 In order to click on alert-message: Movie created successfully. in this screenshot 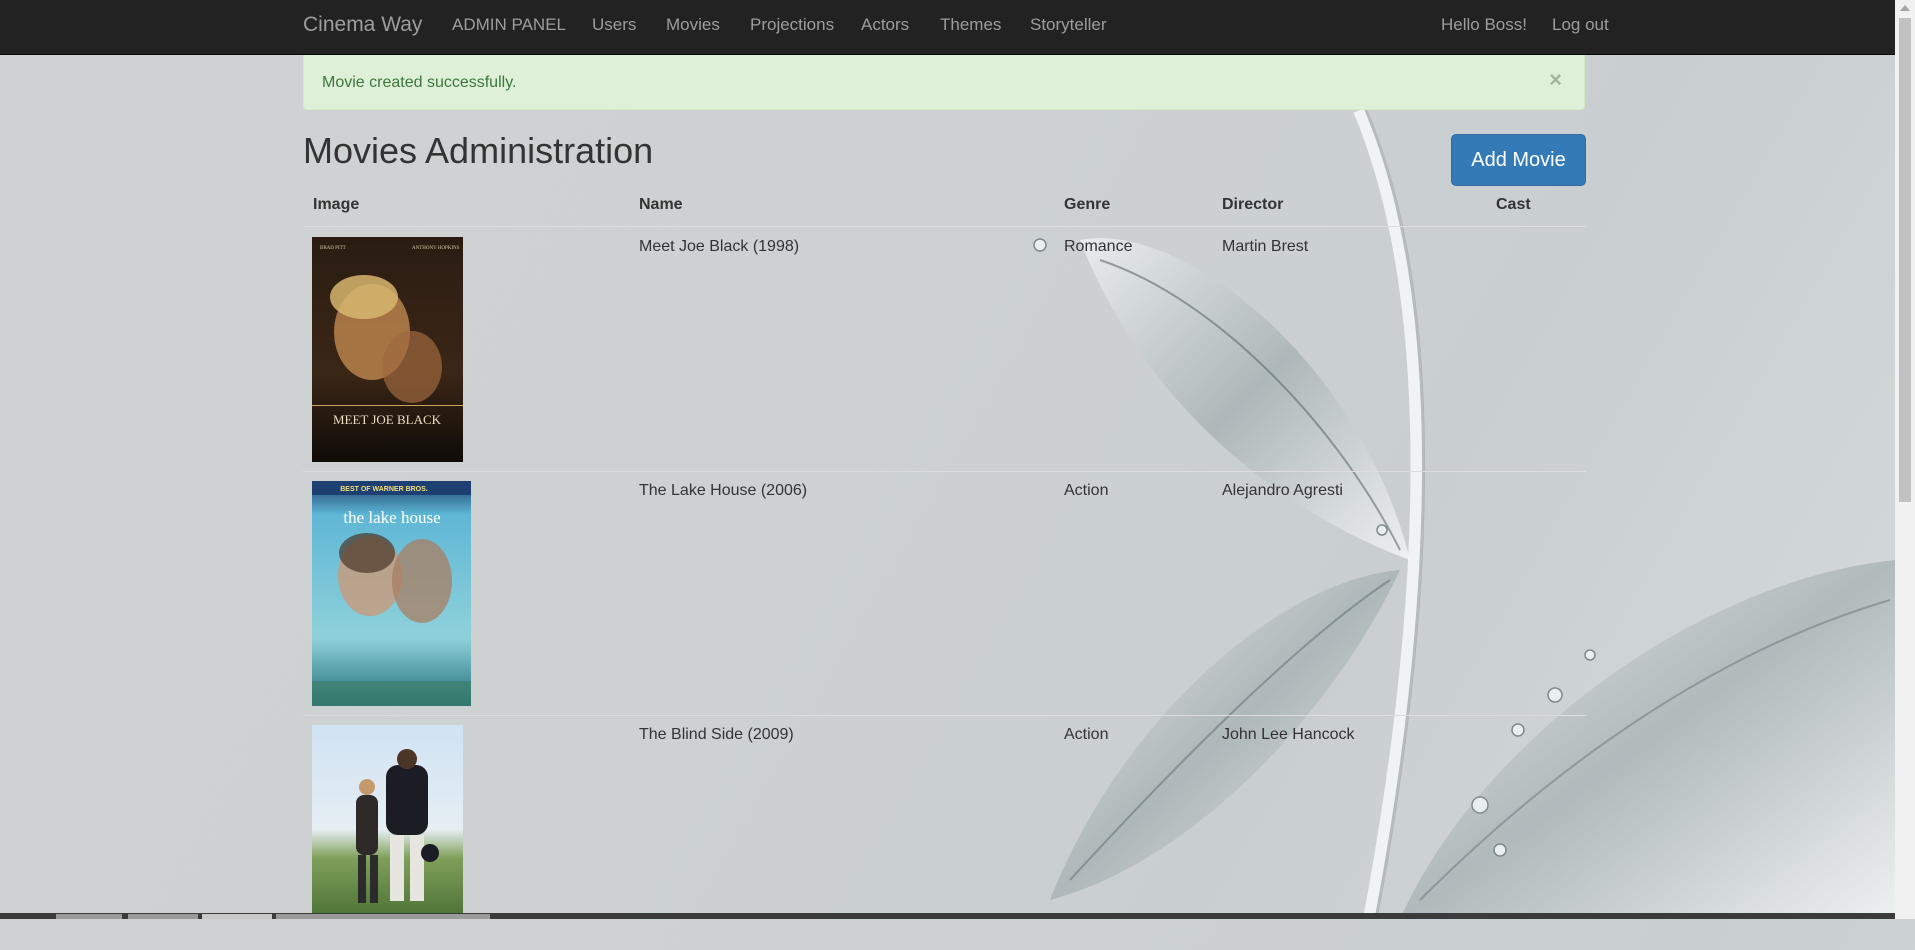, I will do `click(419, 82)`.